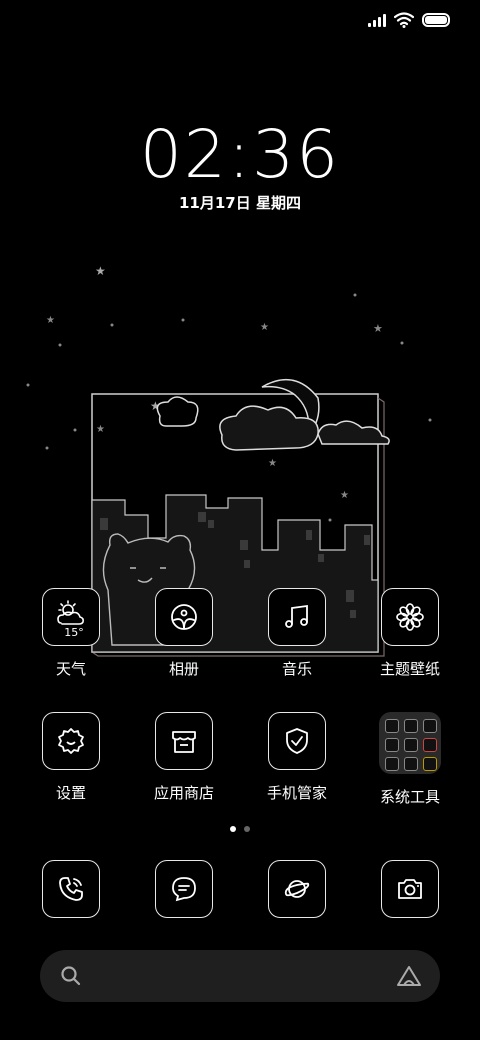 The image size is (480, 1040). I want to click on phone-icon, so click(71, 889).